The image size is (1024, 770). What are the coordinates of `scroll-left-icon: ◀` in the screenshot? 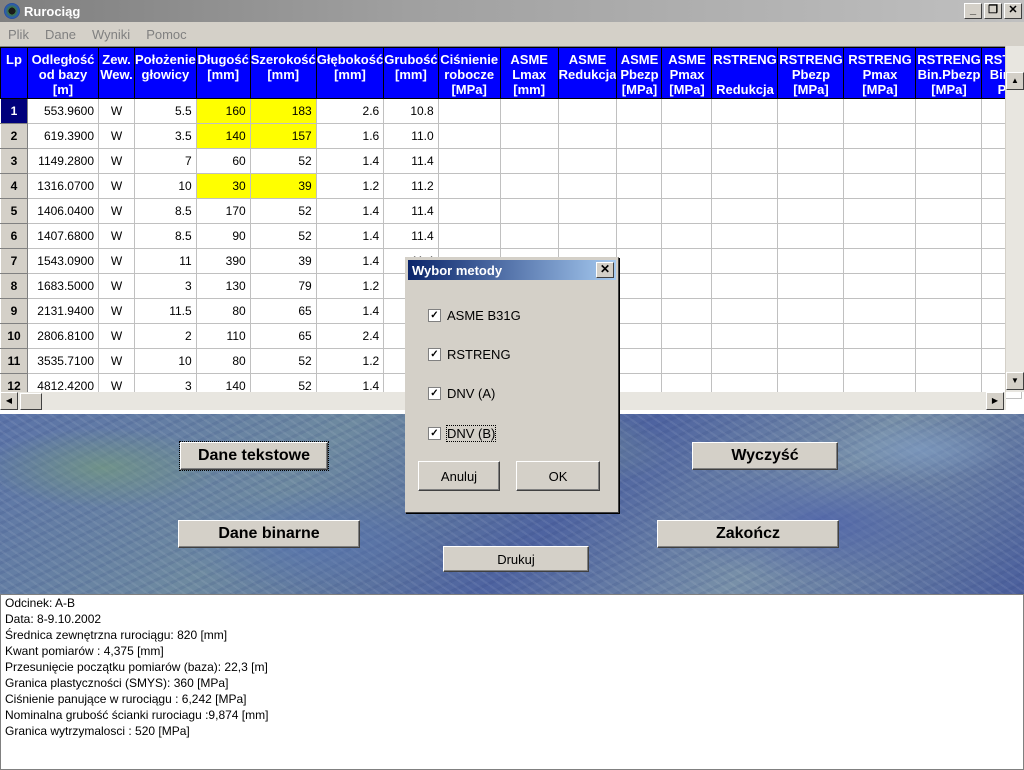 It's located at (9, 401).